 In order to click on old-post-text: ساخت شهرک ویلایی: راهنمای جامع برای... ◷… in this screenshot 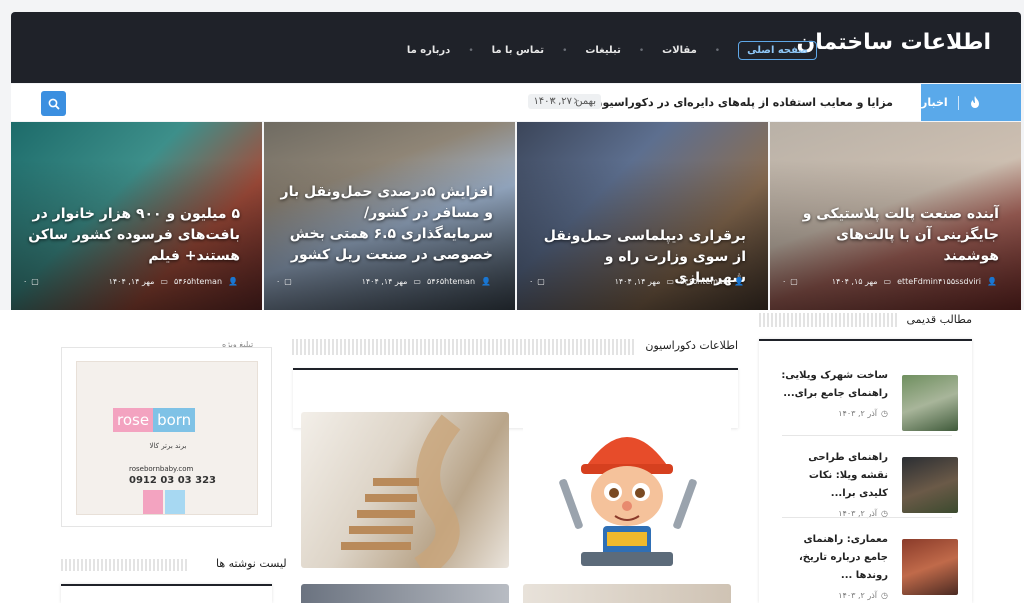, I will do `click(833, 392)`.